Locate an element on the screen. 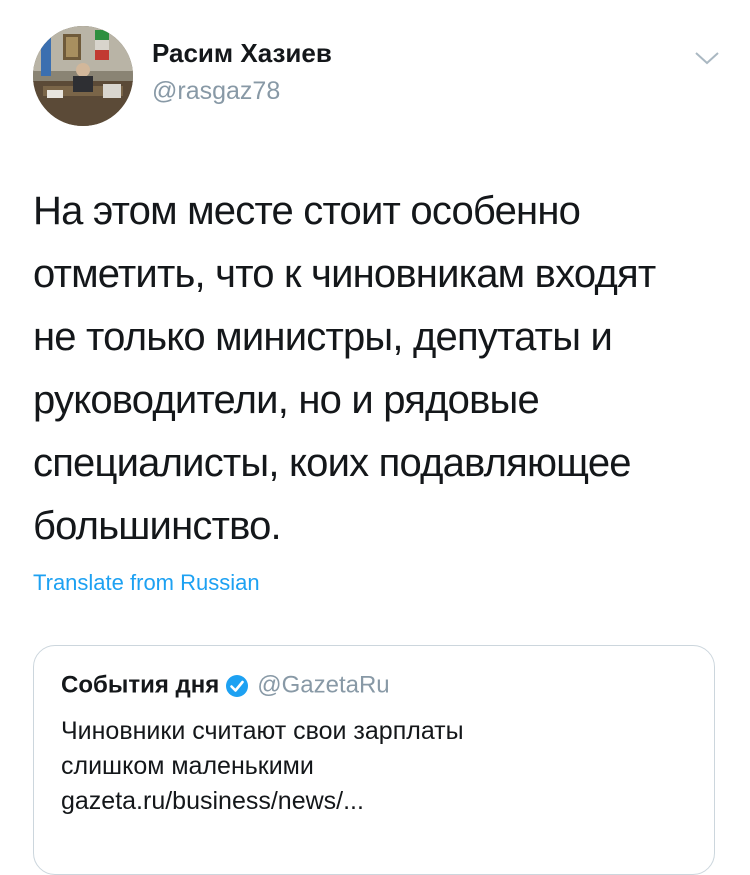  quoted-tweet-header: События дня @GazetaRu is located at coordinates (225, 685).